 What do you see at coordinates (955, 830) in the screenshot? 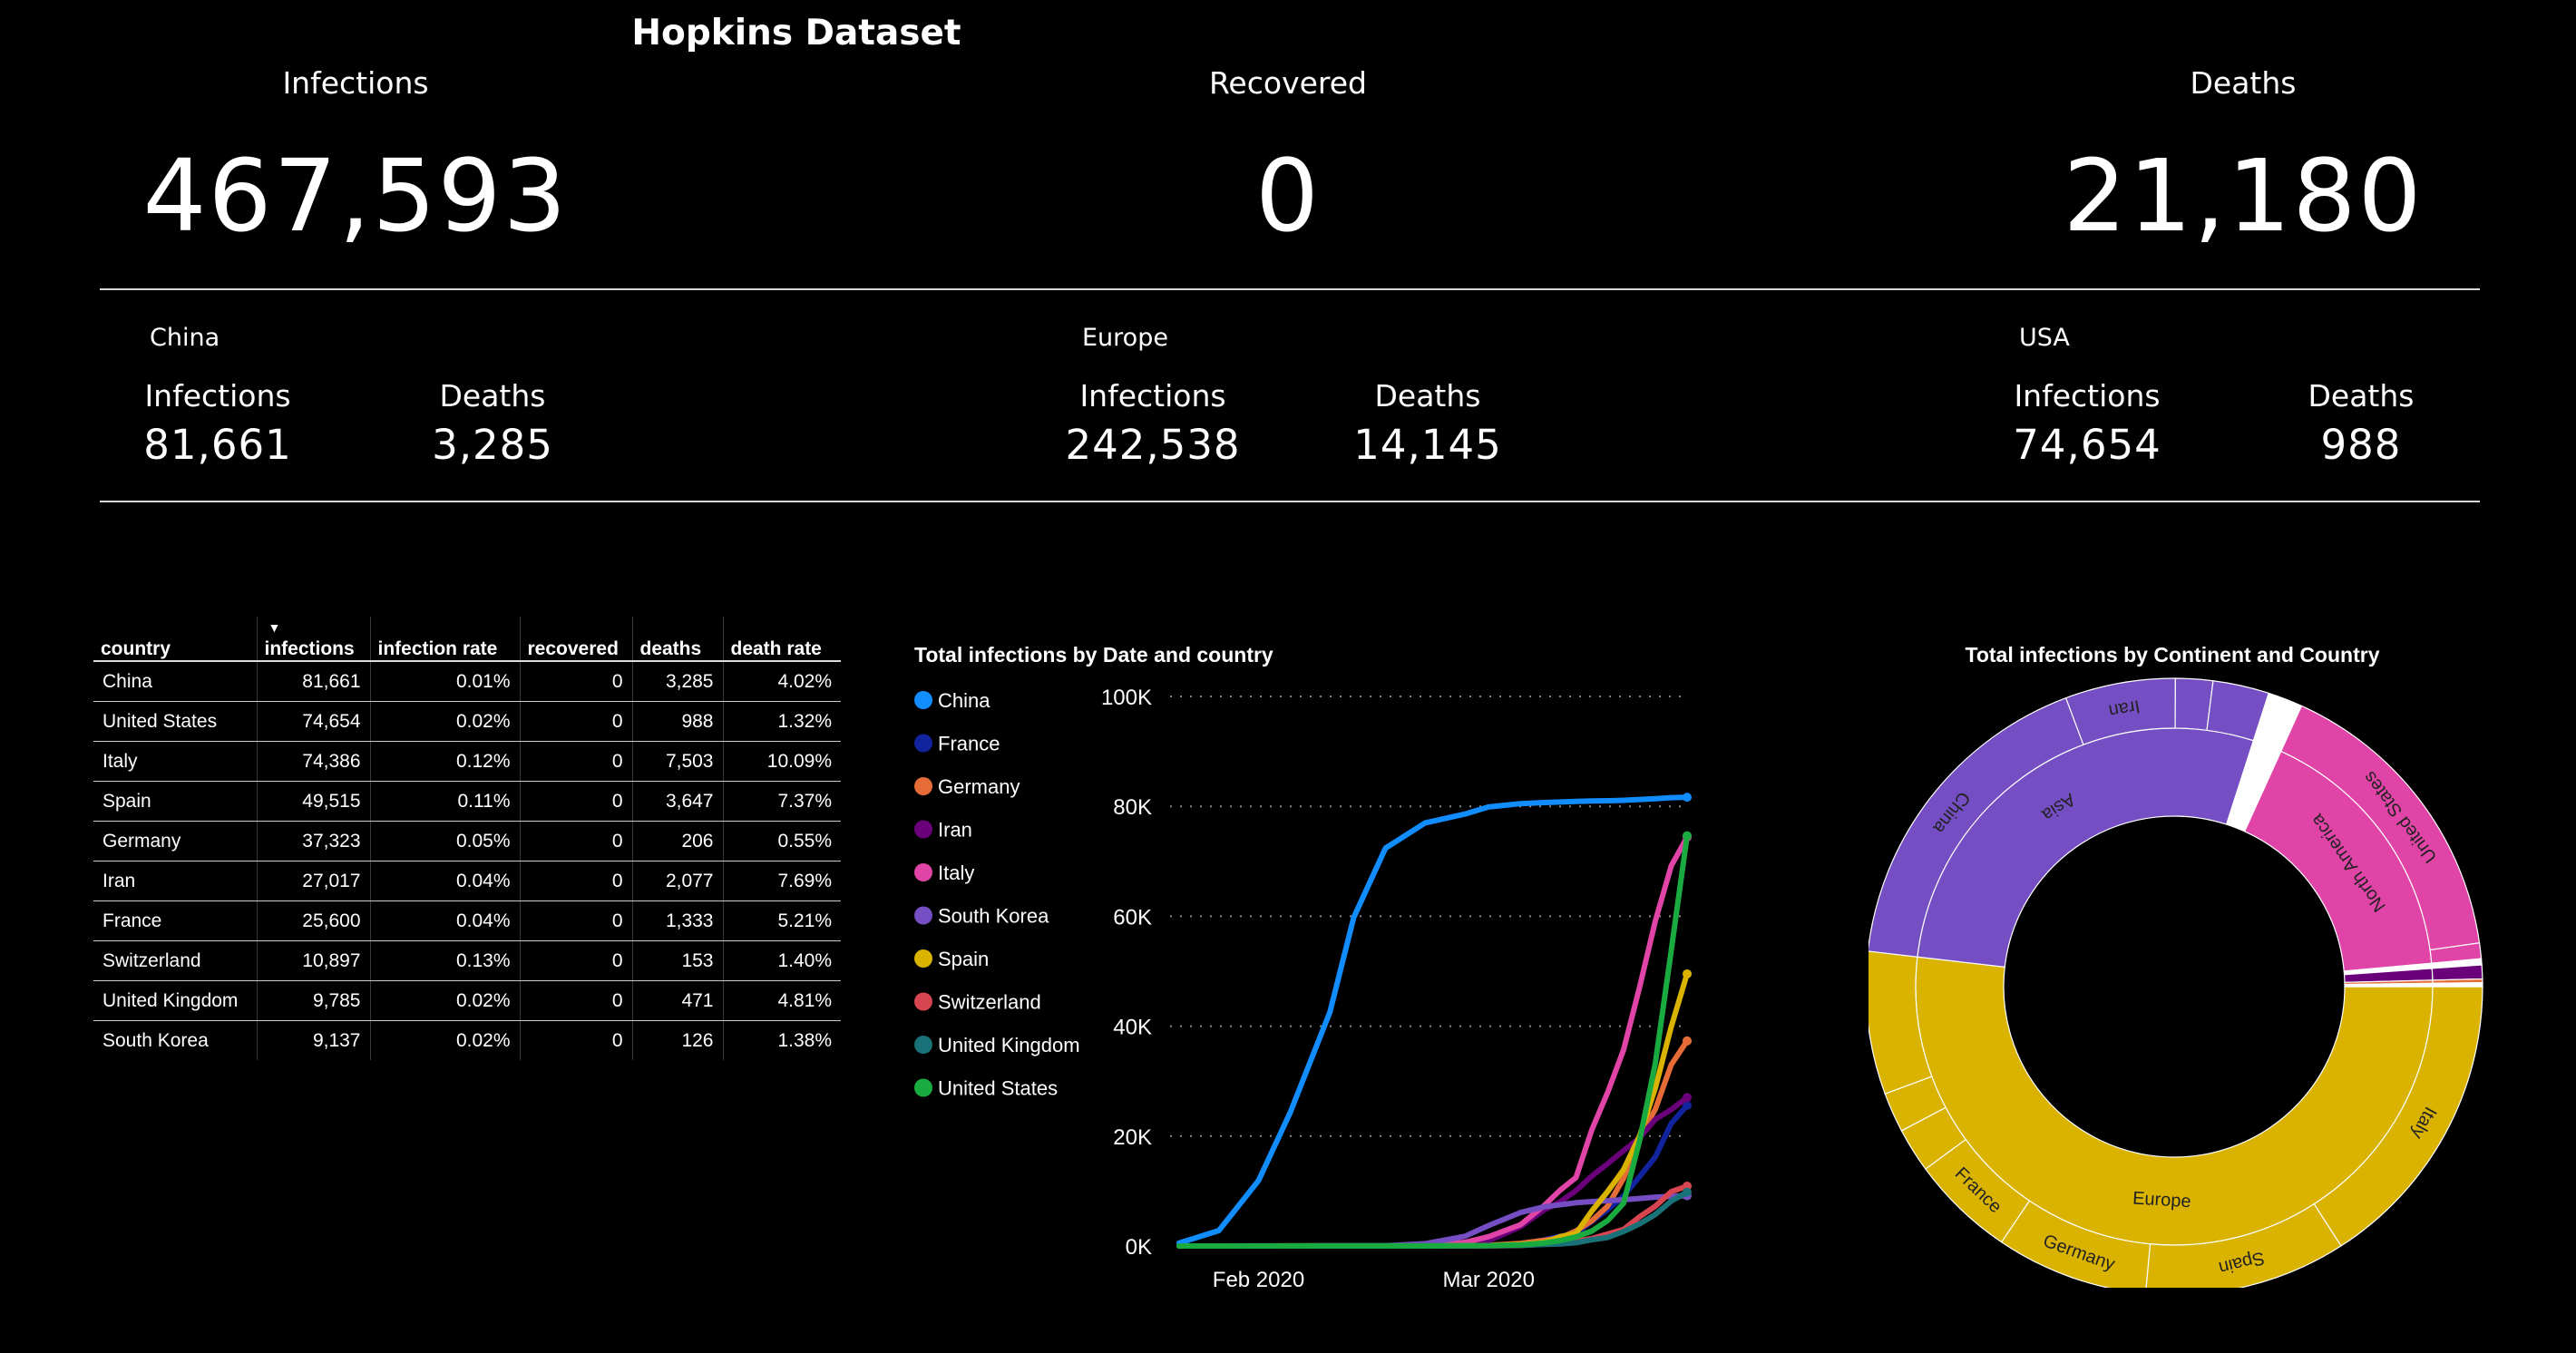
I see `legend-label: Iran` at bounding box center [955, 830].